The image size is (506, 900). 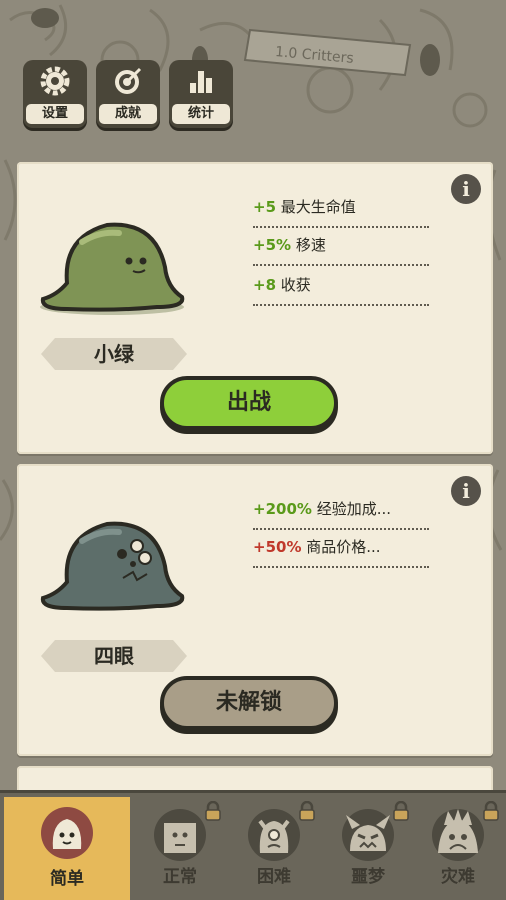 What do you see at coordinates (249, 703) in the screenshot?
I see `locked-button: 未解锁` at bounding box center [249, 703].